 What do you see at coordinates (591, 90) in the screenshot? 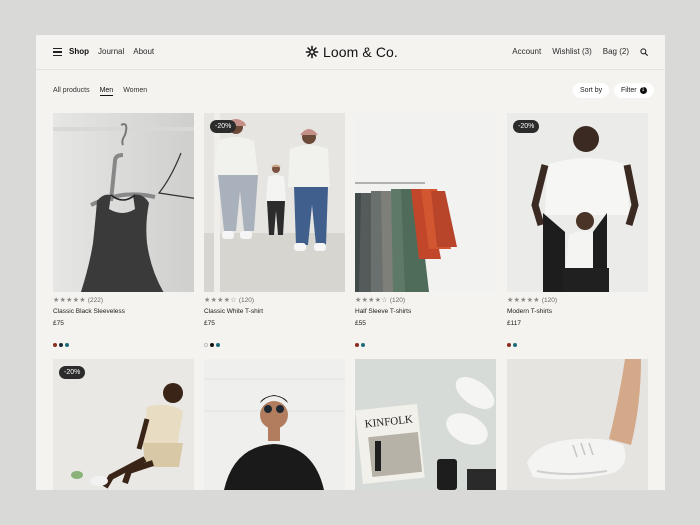
I see `sort-button: Sort by` at bounding box center [591, 90].